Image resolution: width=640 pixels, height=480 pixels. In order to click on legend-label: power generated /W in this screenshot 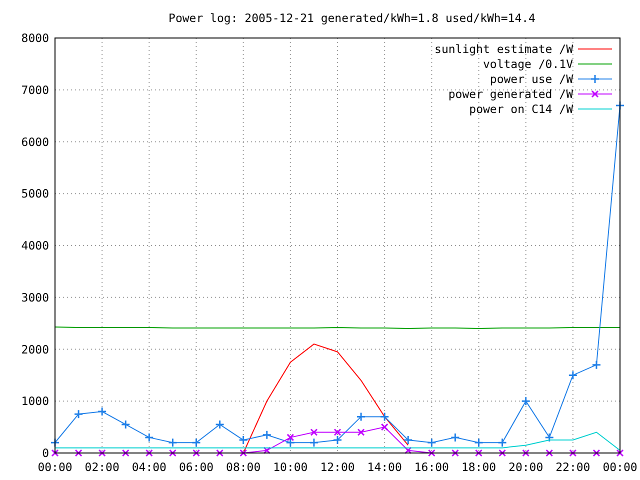, I will do `click(510, 94)`.